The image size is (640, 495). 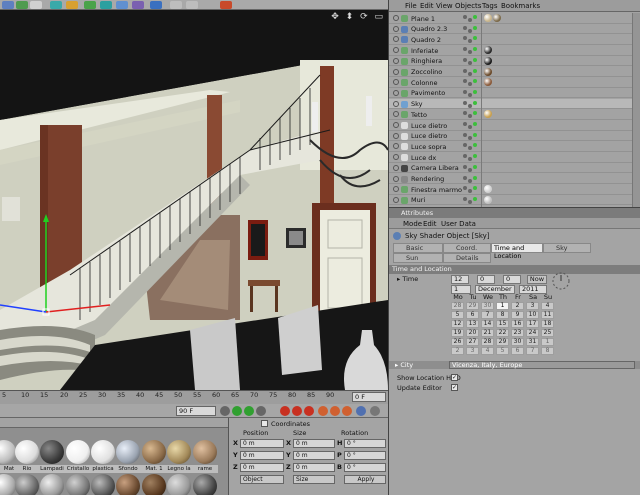 I want to click on param-key-icon, so click(x=361, y=411).